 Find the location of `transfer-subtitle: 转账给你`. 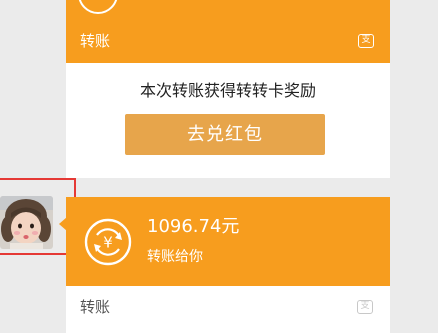

transfer-subtitle: 转账给你 is located at coordinates (175, 257).